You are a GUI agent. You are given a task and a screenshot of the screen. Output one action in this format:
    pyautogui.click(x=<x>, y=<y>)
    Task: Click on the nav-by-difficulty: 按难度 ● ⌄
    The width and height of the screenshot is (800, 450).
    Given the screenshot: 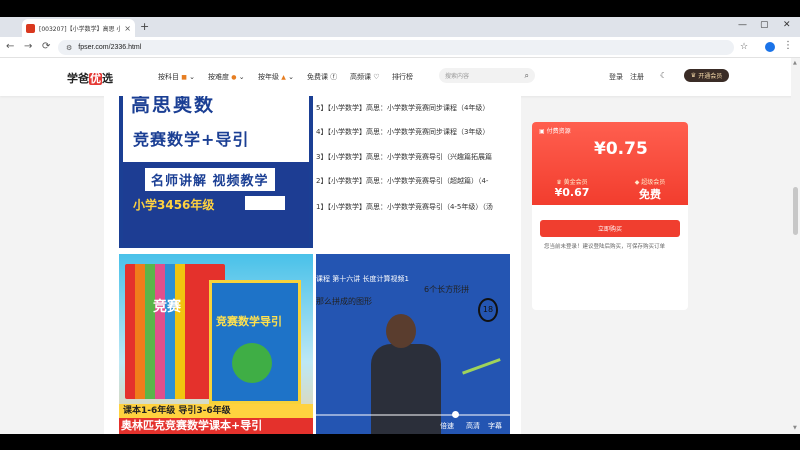 What is the action you would take?
    pyautogui.click(x=226, y=77)
    